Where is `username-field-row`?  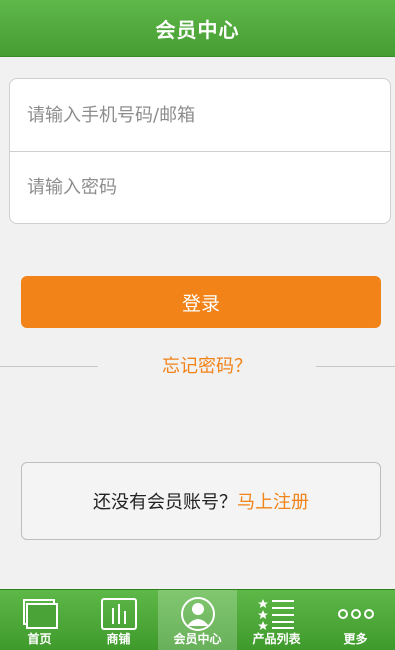 username-field-row is located at coordinates (200, 115).